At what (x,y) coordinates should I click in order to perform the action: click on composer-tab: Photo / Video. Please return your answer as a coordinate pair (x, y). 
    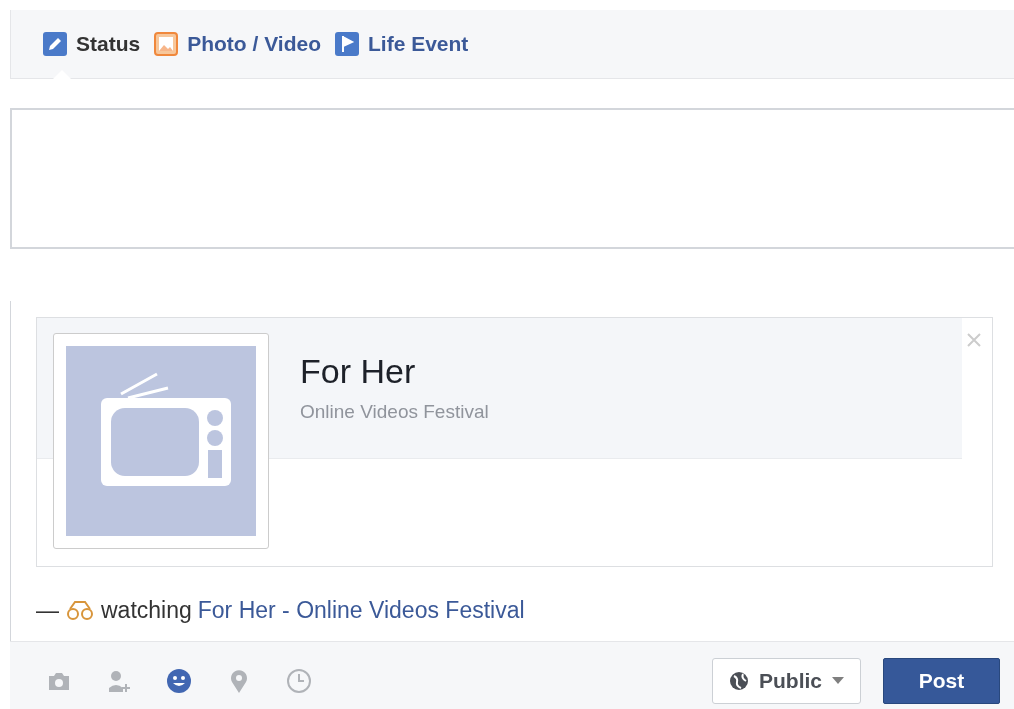
    Looking at the image, I should click on (237, 44).